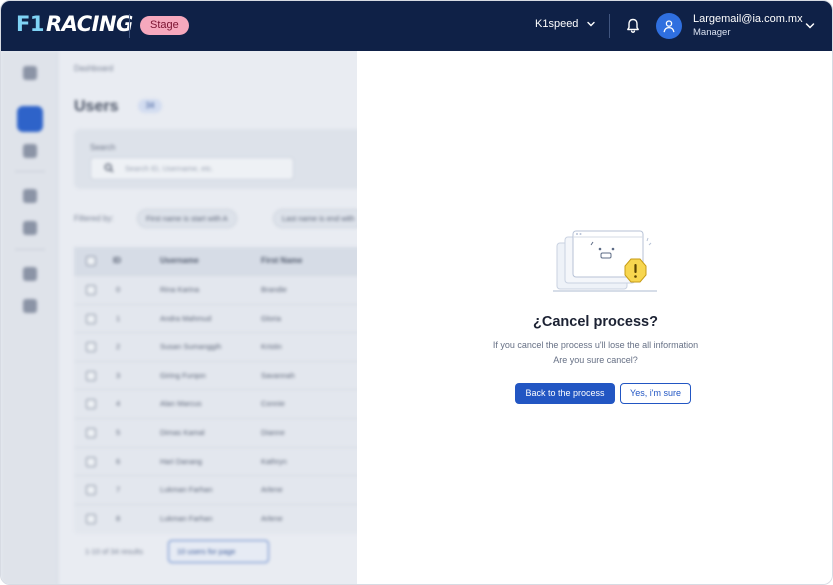 The width and height of the screenshot is (833, 585). I want to click on dialog-title: ¿Cancel process?, so click(595, 322).